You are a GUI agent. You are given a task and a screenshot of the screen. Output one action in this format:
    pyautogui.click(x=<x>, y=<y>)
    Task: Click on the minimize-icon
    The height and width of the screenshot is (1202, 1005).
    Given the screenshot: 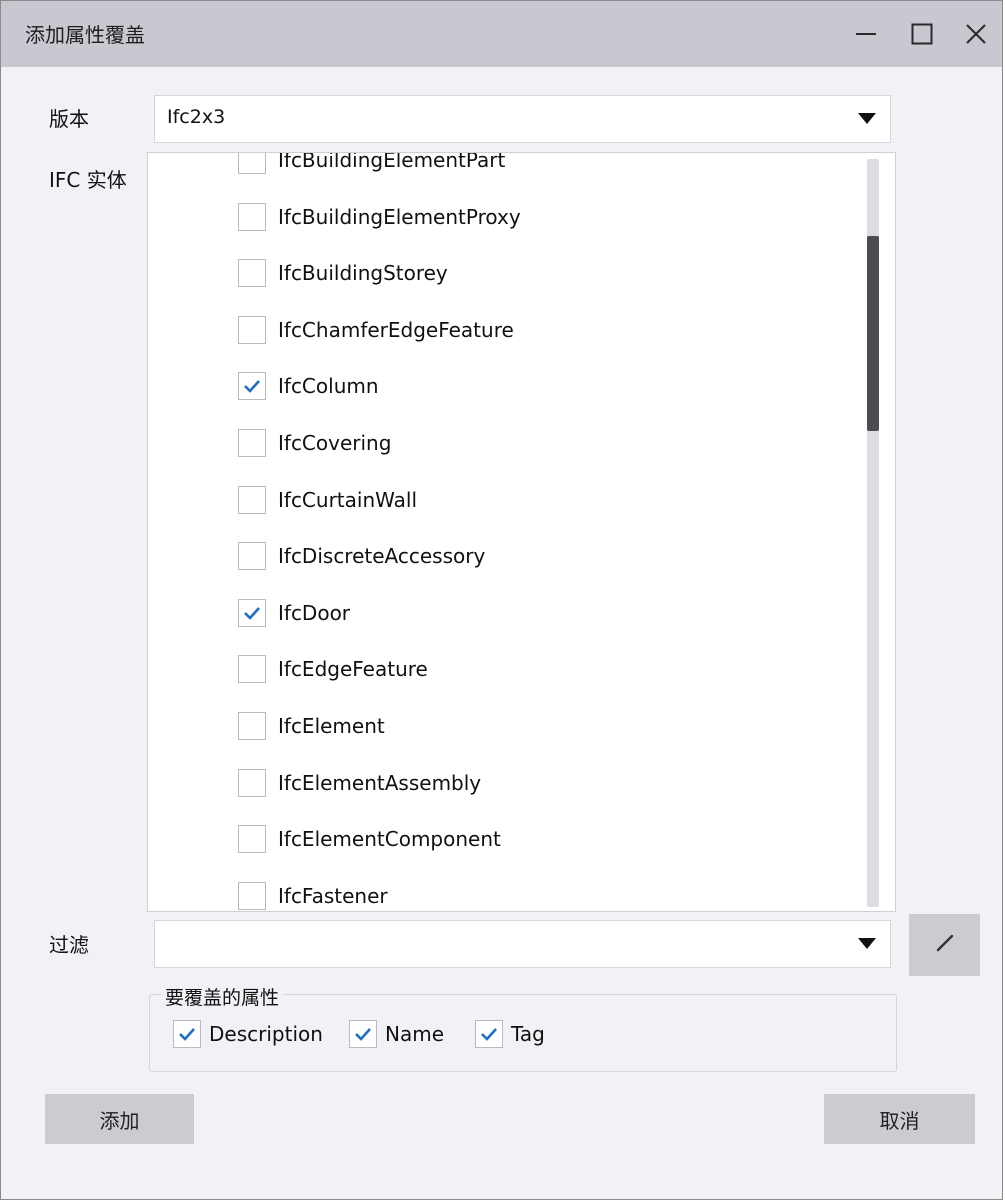 What is the action you would take?
    pyautogui.click(x=866, y=34)
    